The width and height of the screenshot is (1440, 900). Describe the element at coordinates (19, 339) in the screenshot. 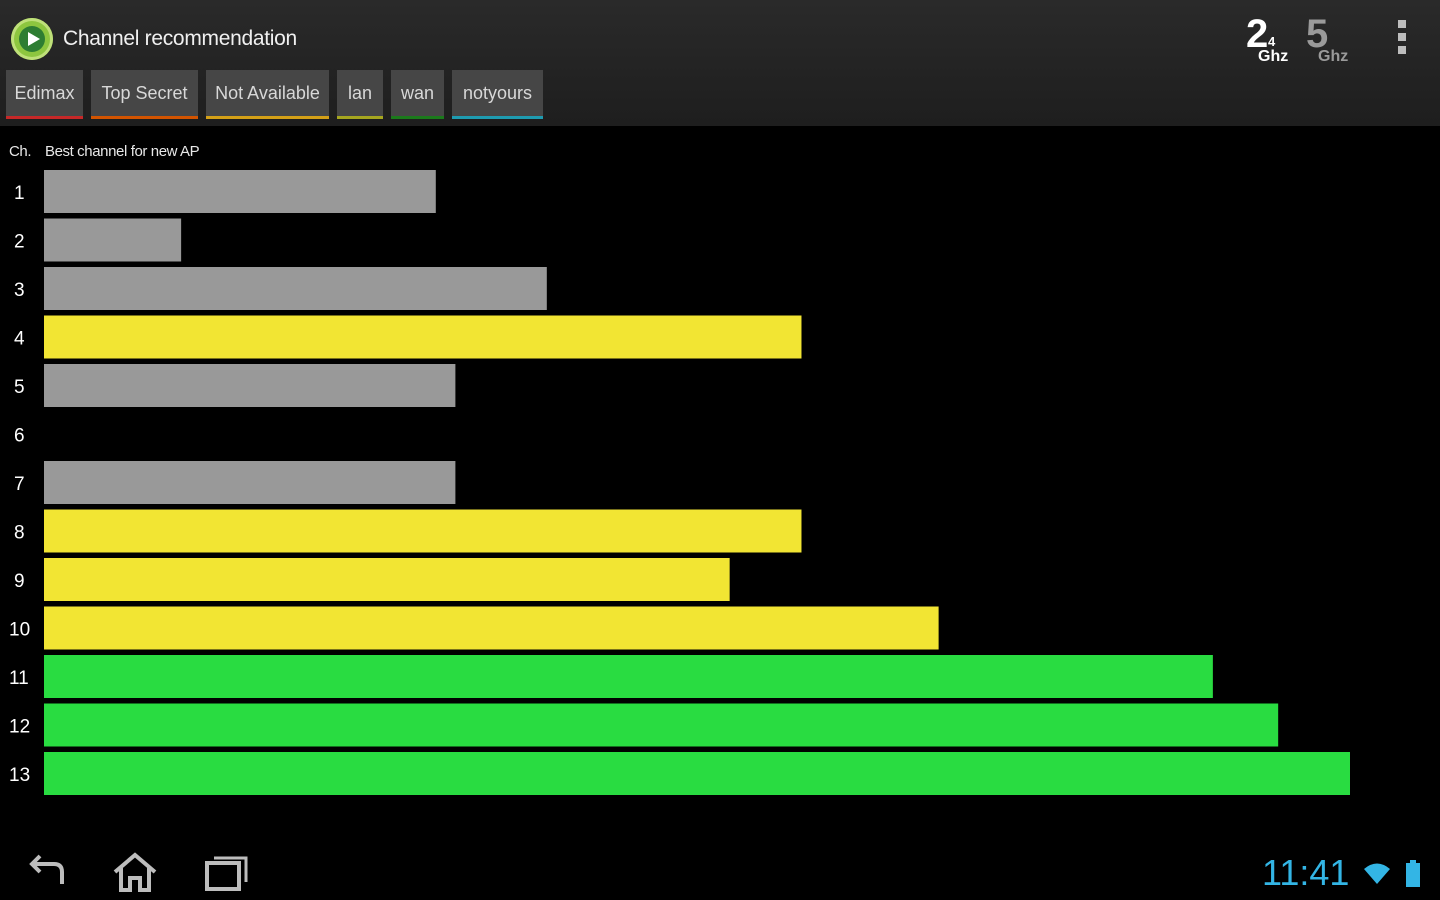

I see `channel-label: 4` at that location.